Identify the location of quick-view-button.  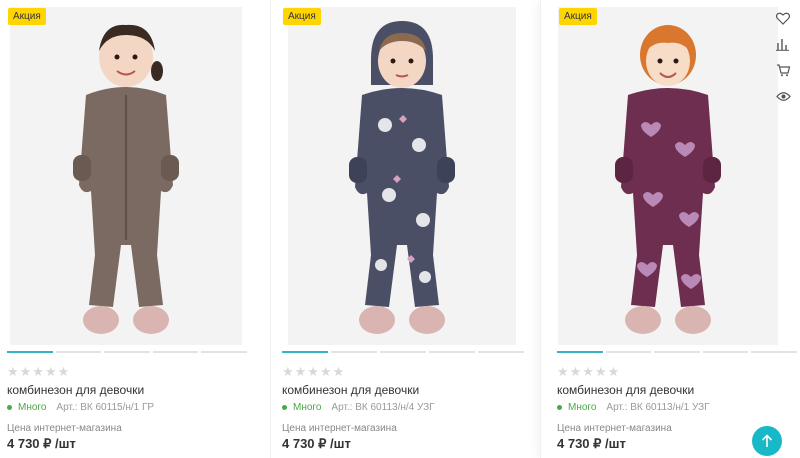
(783, 96).